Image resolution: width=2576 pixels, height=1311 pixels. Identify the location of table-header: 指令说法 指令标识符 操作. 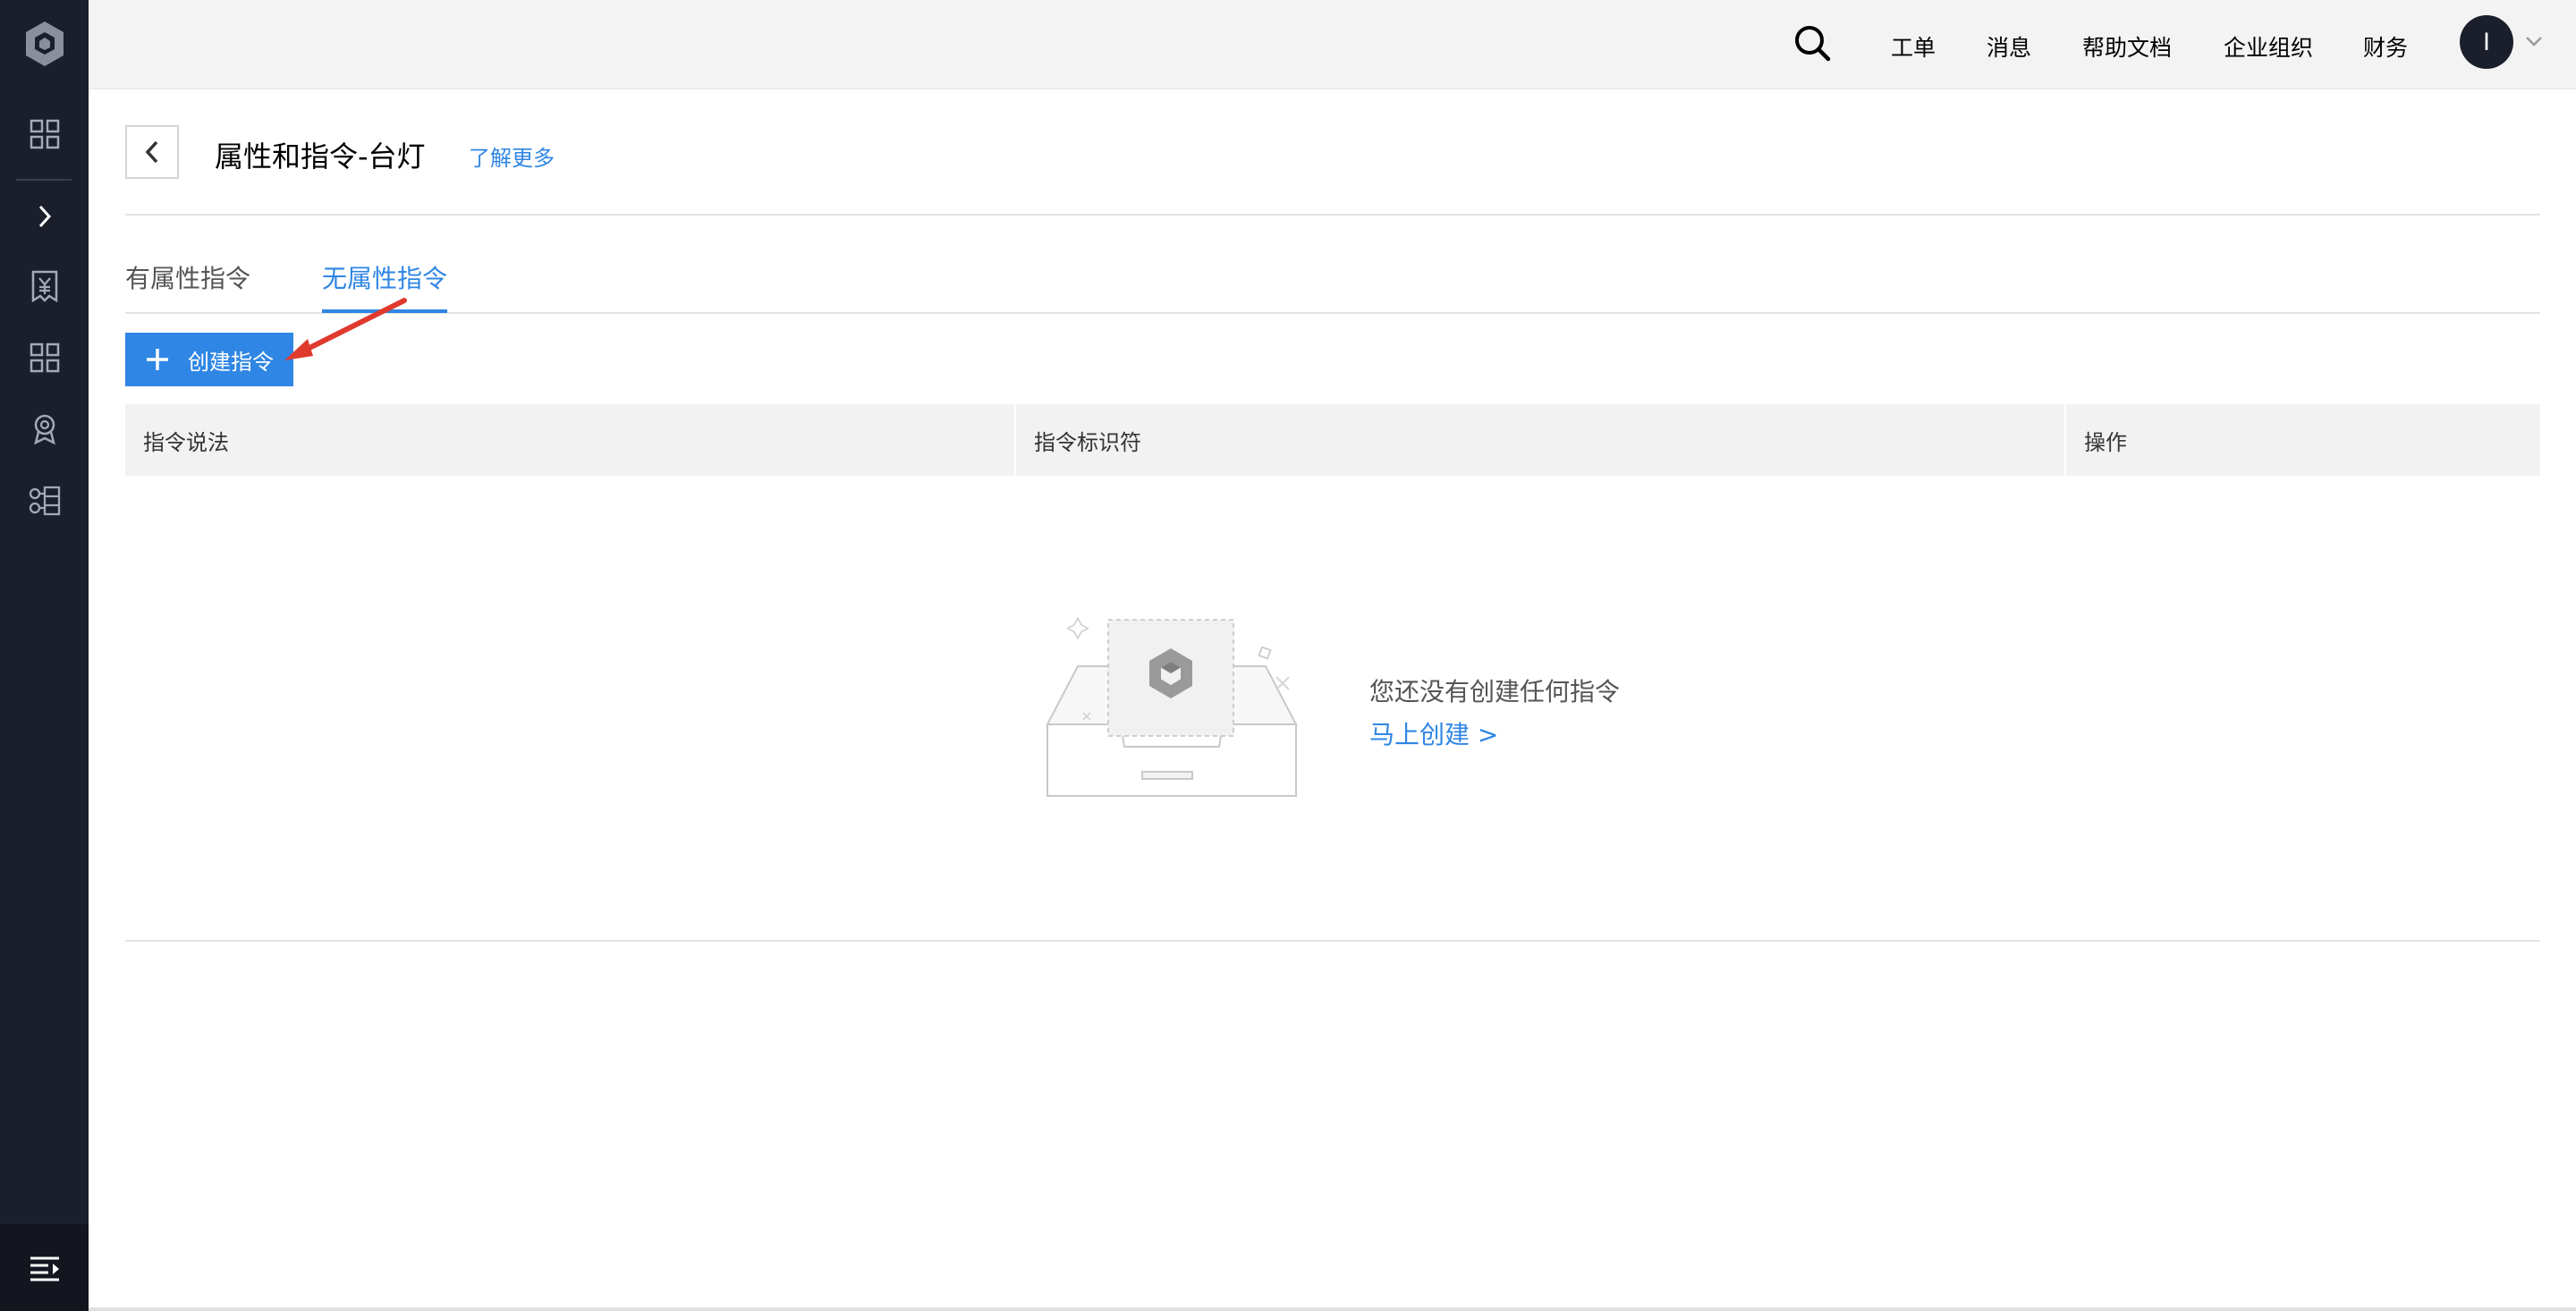
(1332, 440).